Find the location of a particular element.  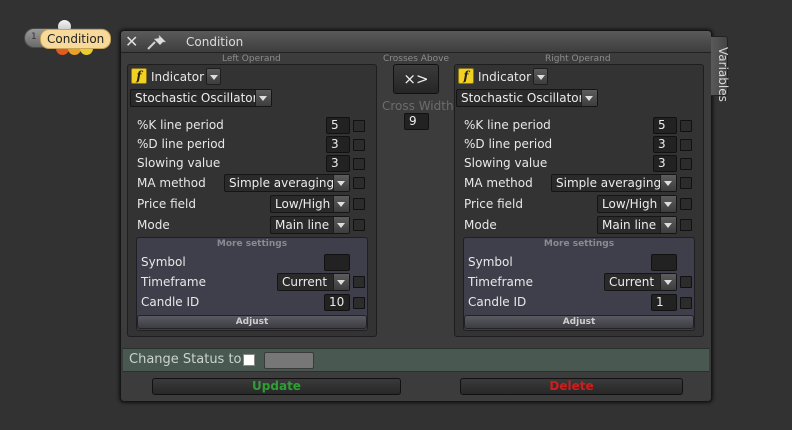

right-mode-label: Mode is located at coordinates (480, 225).